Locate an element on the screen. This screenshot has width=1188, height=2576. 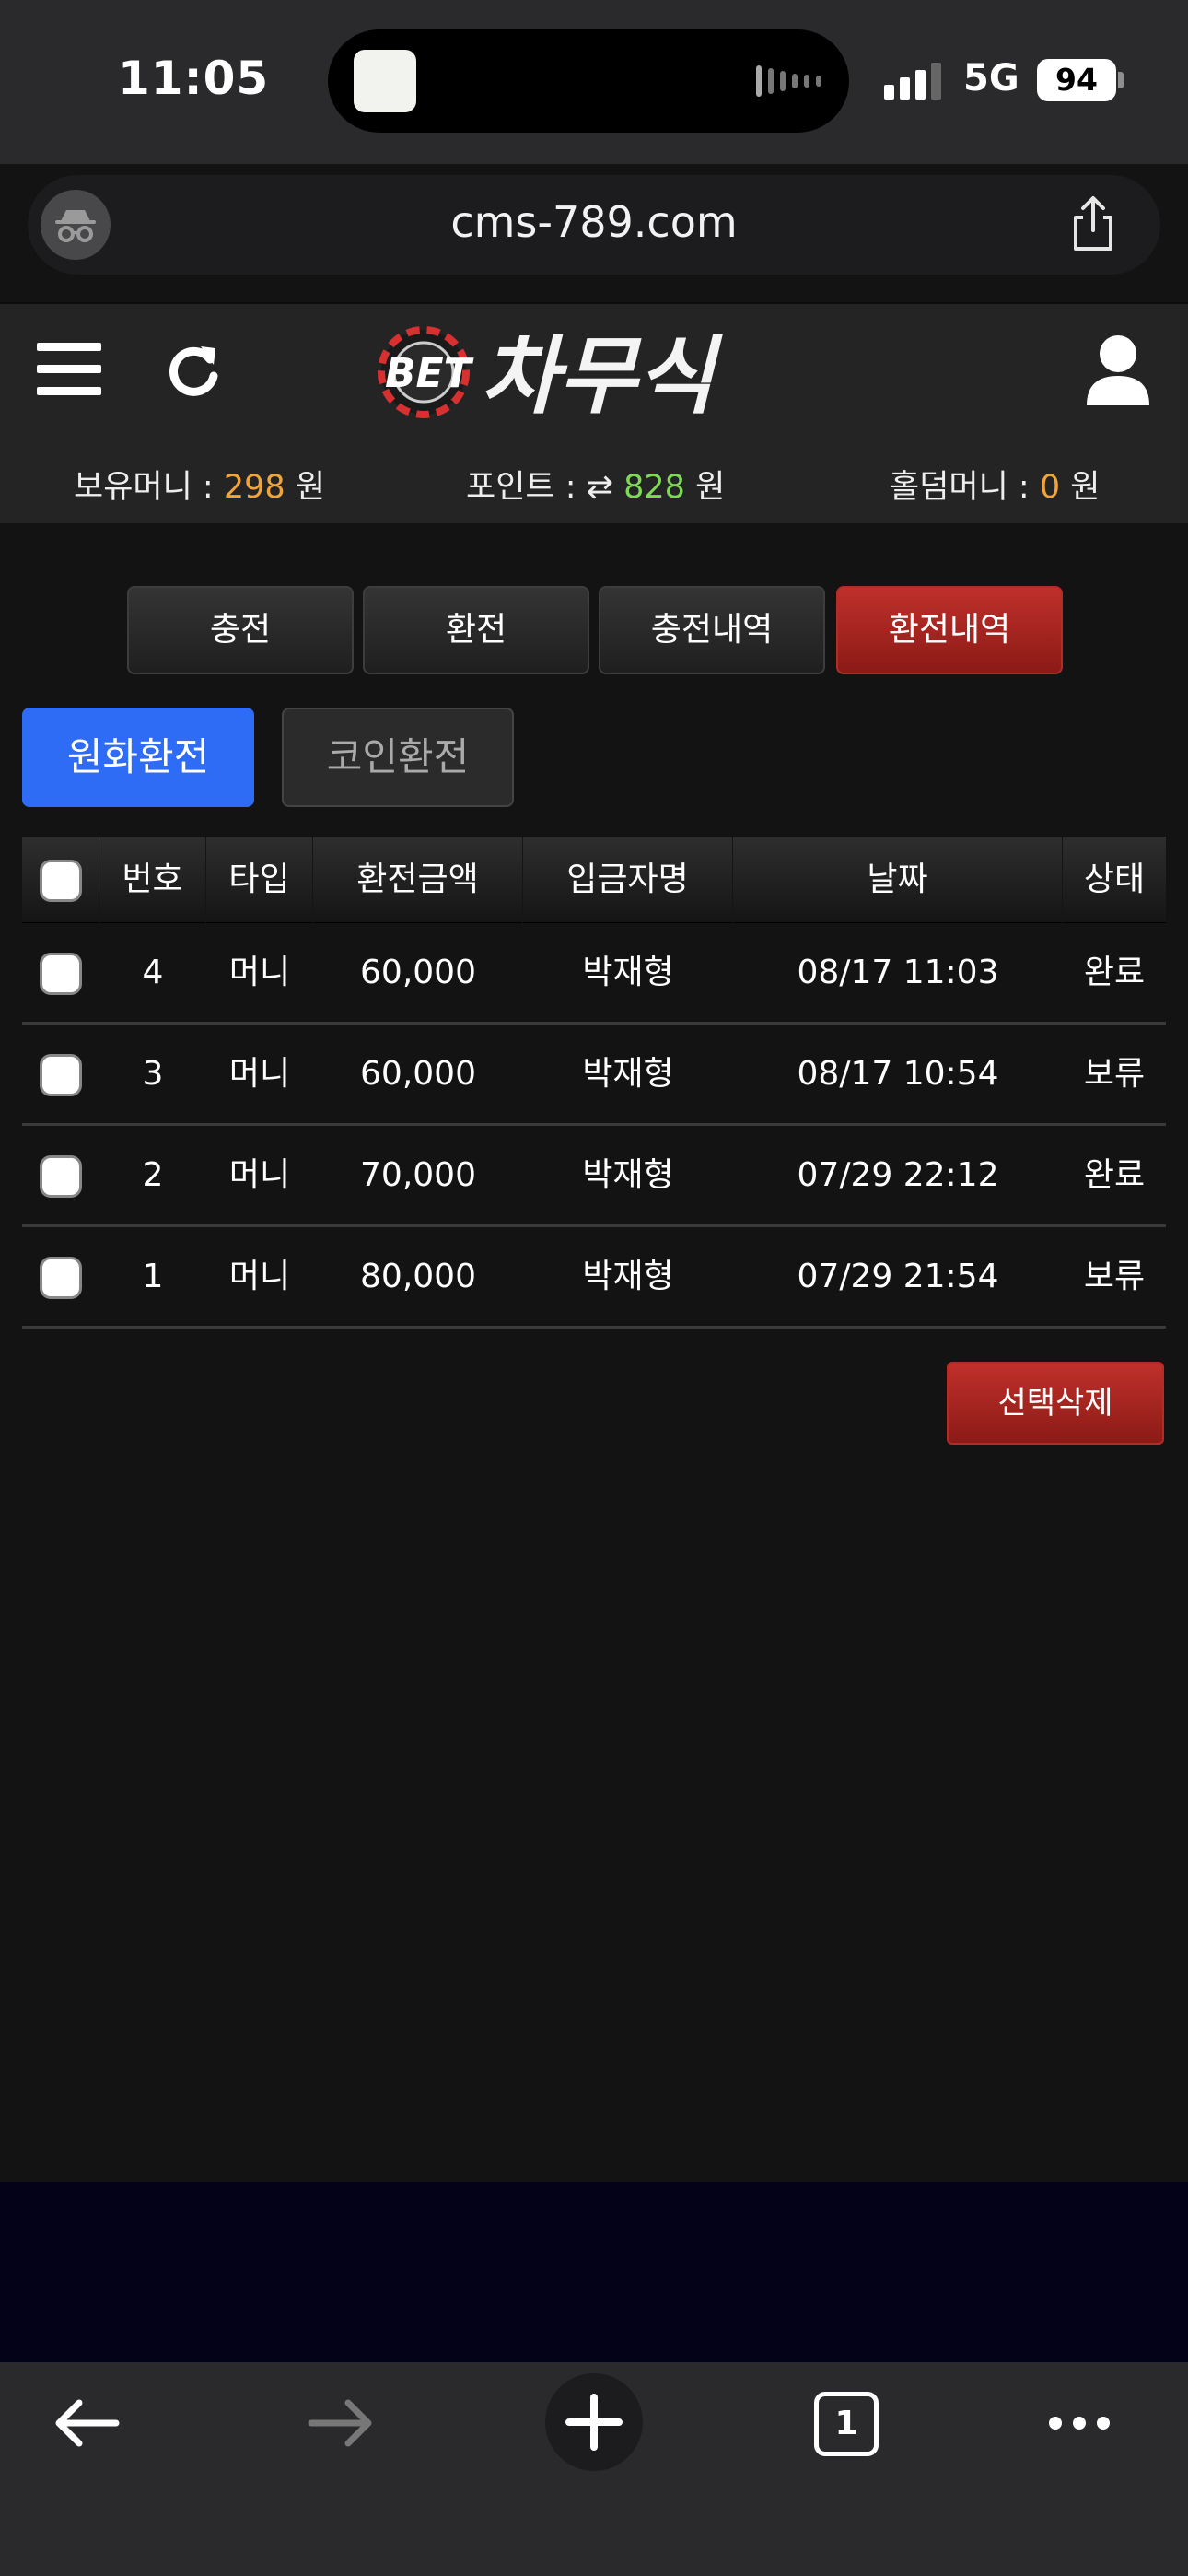
table-row: 1 머니 80,000 박재형 07/29 21:54 보류 is located at coordinates (594, 1278).